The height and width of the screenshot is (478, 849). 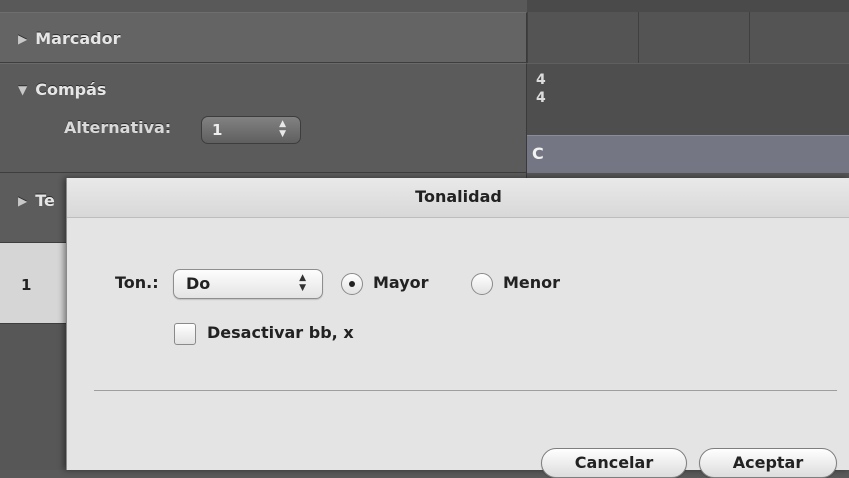 I want to click on alternative-stepper: 1 ▲ ▼, so click(x=251, y=130).